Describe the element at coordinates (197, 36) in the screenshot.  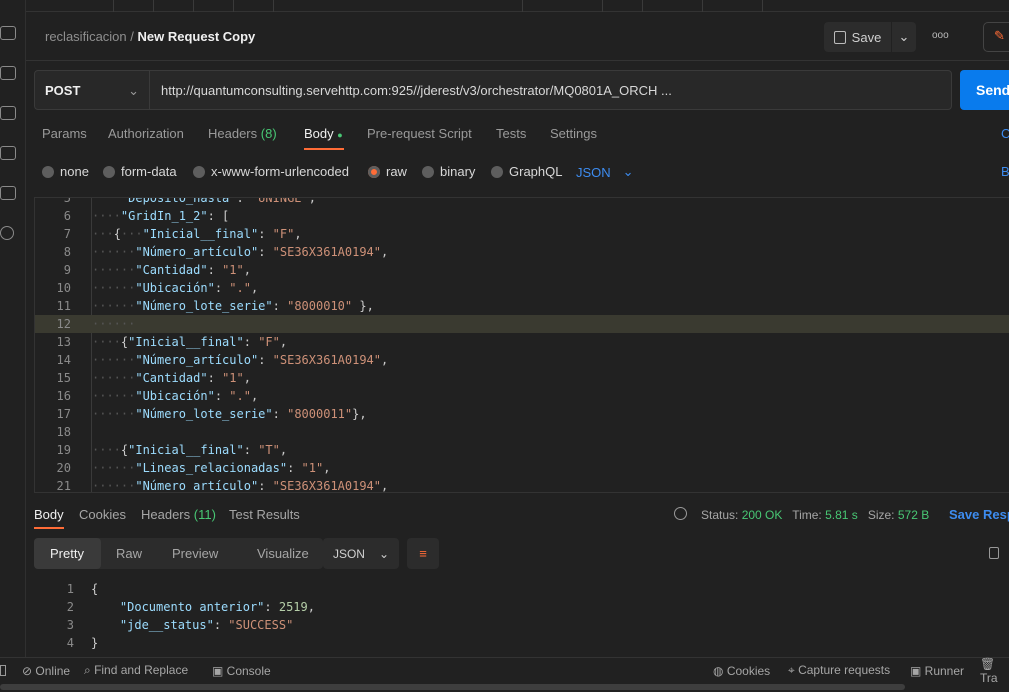
I see `request-name: New Request Copy` at that location.